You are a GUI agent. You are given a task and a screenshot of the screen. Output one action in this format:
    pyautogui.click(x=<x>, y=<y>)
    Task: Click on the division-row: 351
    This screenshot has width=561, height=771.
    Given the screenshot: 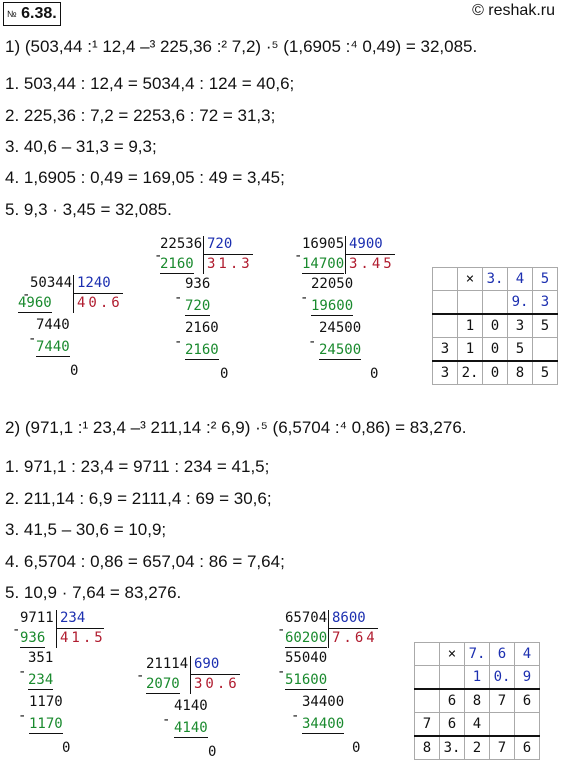 What is the action you would take?
    pyautogui.click(x=41, y=658)
    